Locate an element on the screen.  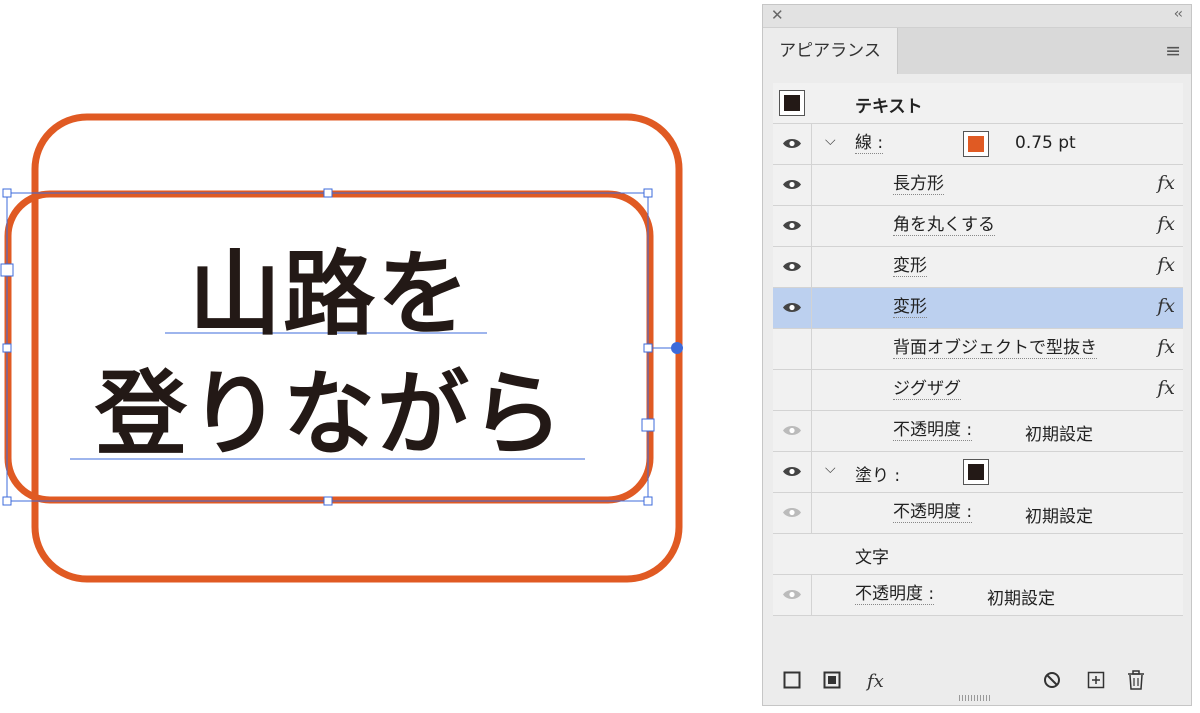
close-icon: ✕ is located at coordinates (777, 15).